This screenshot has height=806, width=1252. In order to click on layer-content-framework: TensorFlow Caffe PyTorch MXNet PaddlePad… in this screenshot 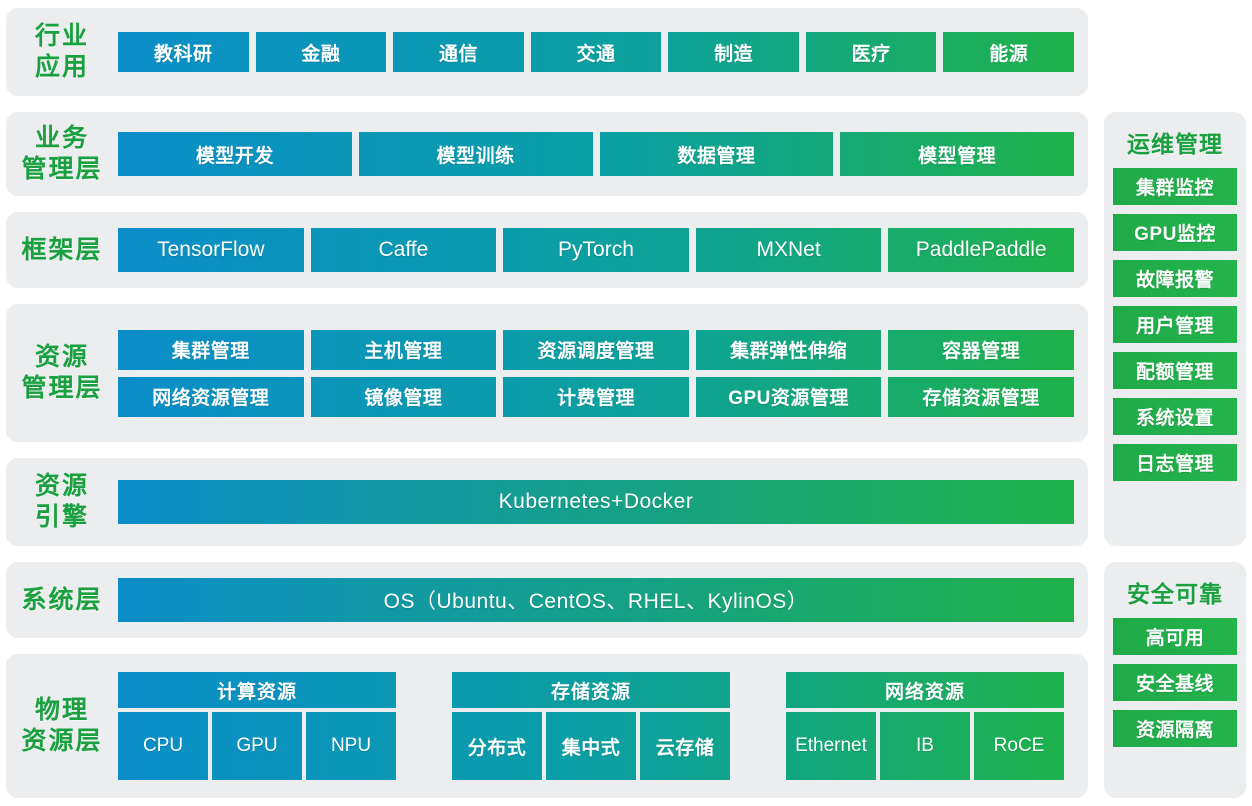, I will do `click(603, 250)`.